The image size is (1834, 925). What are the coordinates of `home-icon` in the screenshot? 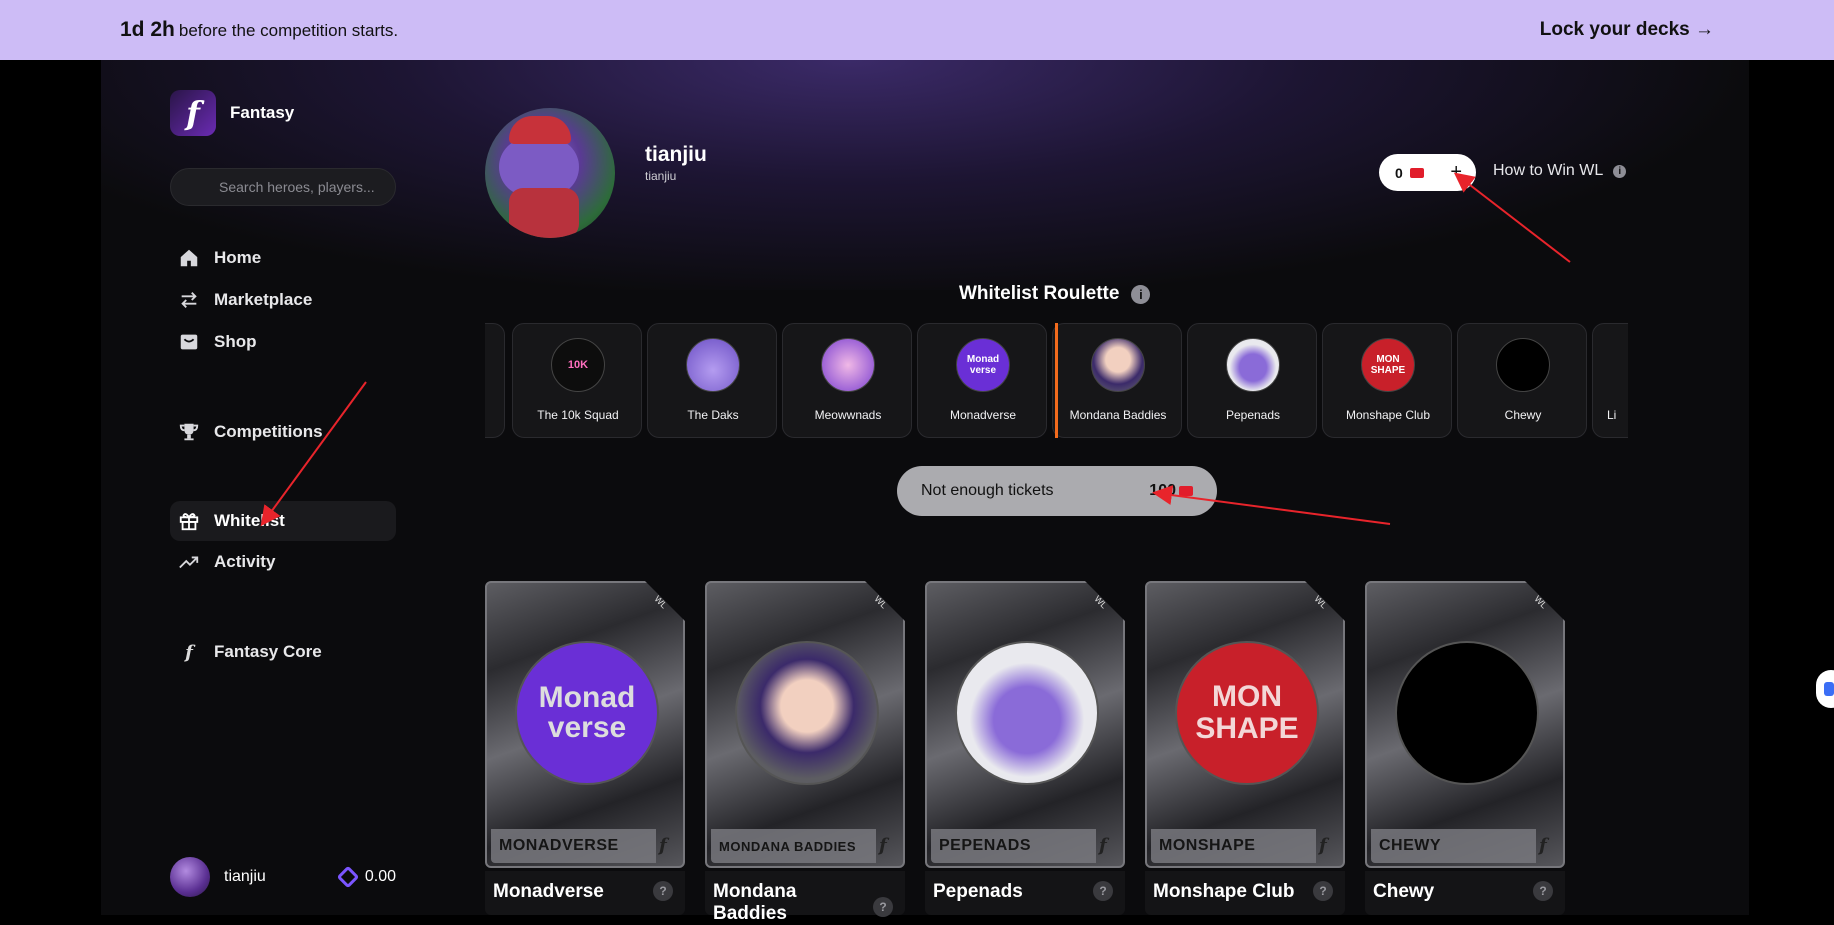 It's located at (189, 258).